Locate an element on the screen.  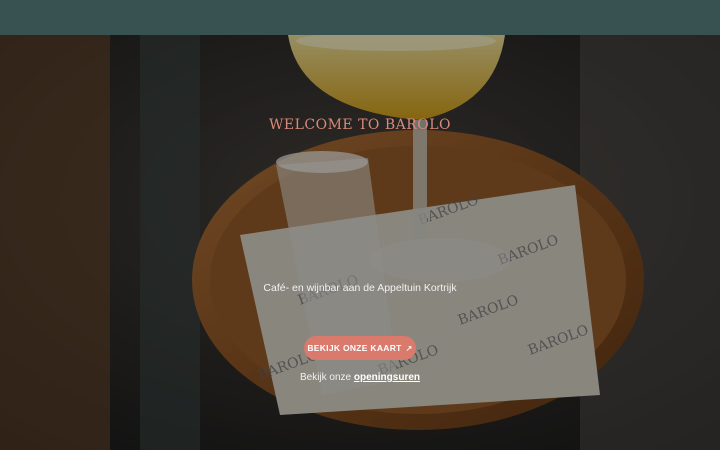
view-menu-button-label: BEKIJK ONZE KAART is located at coordinates (354, 348).